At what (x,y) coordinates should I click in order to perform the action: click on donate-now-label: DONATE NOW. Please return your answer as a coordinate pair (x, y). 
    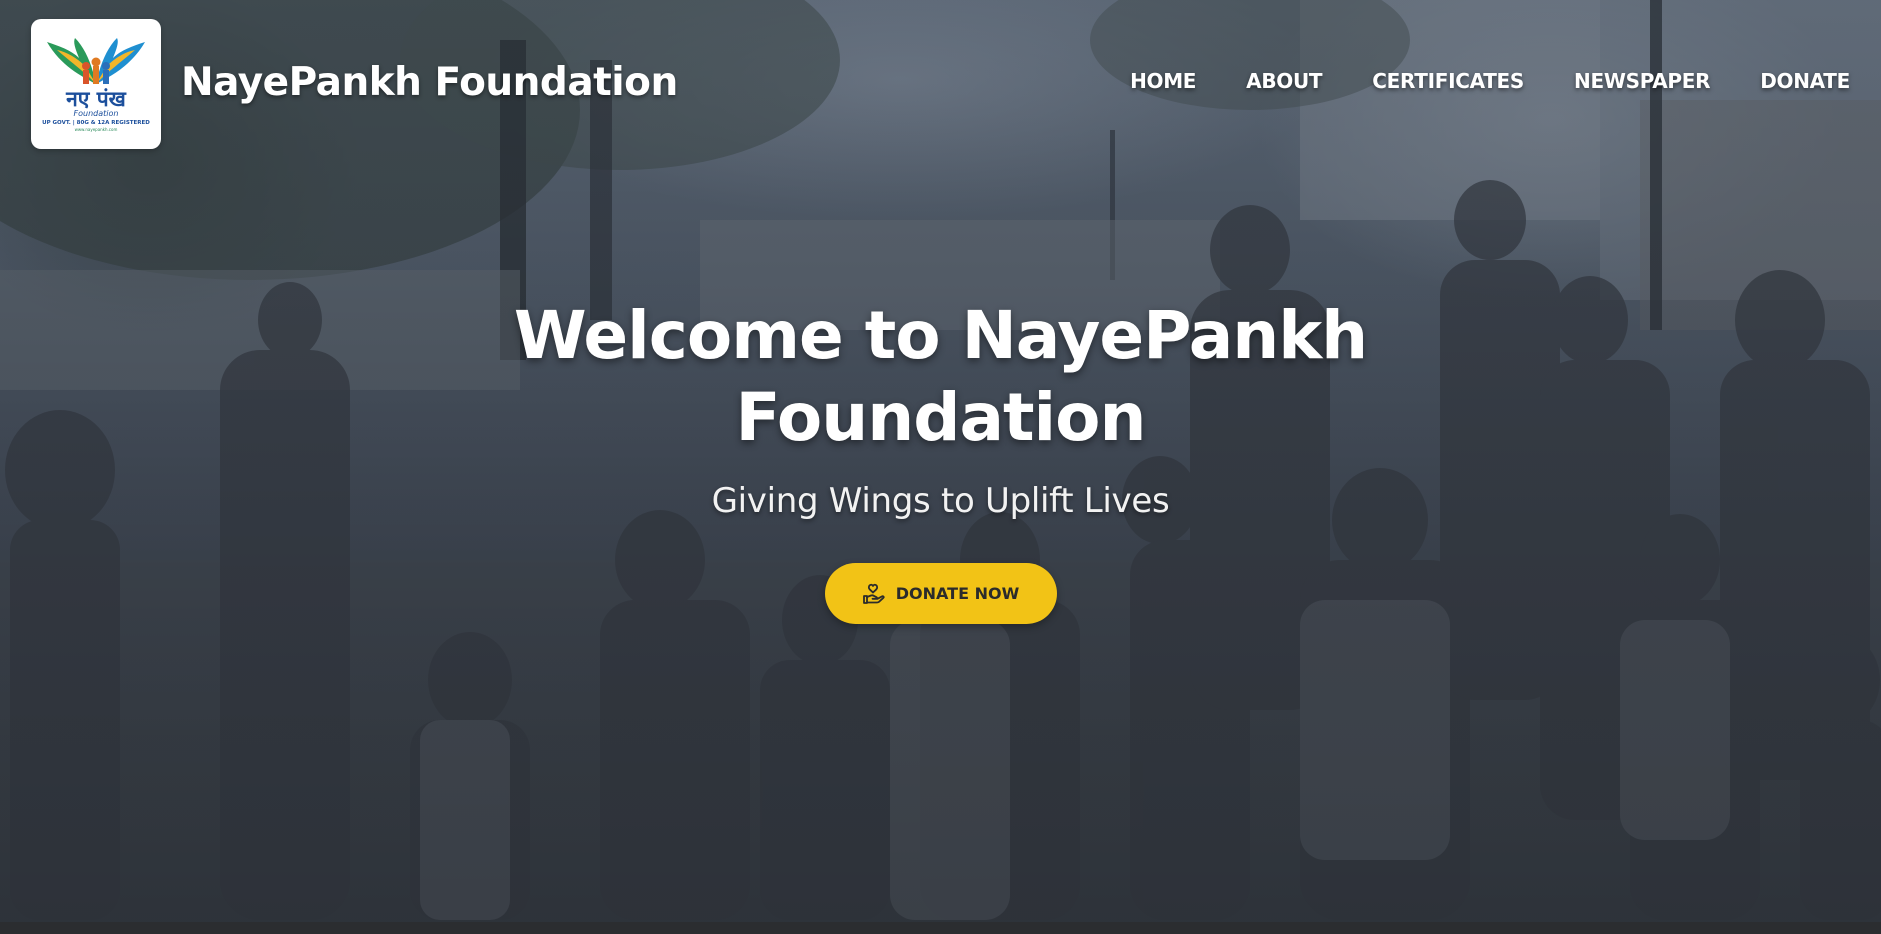
    Looking at the image, I should click on (957, 593).